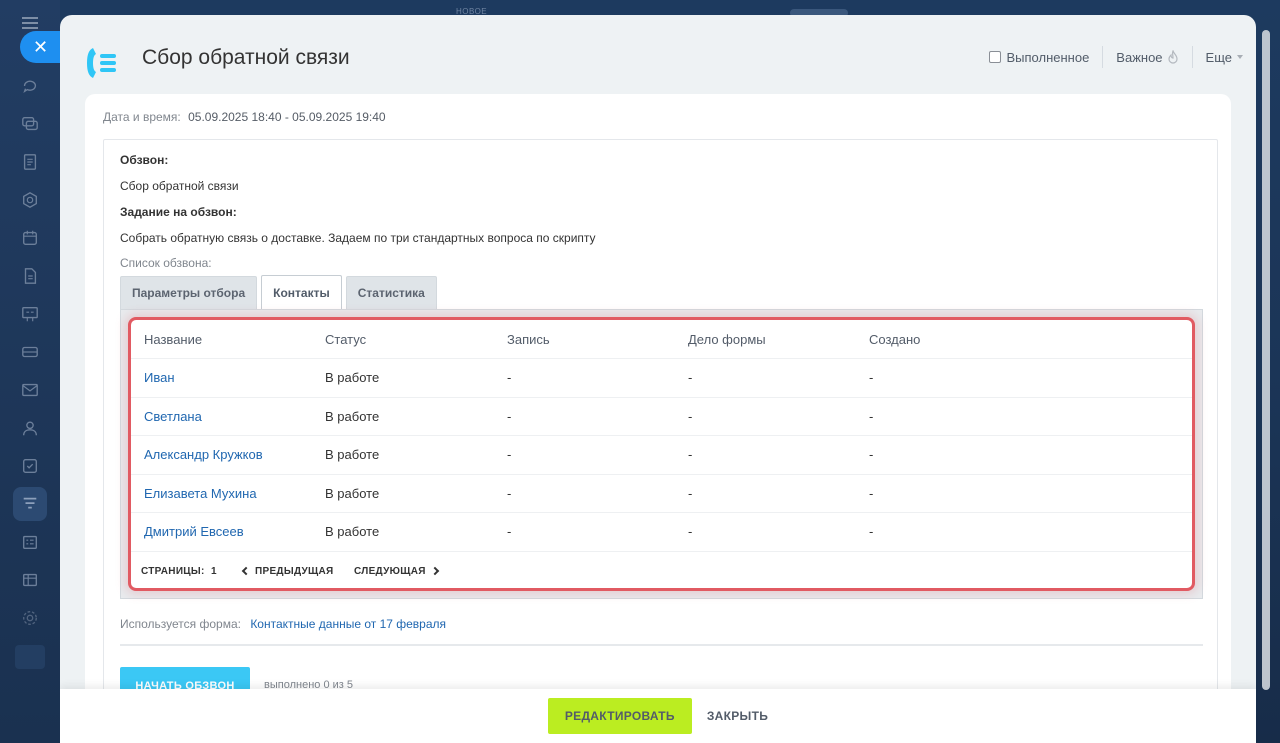 This screenshot has height=743, width=1280. Describe the element at coordinates (661, 571) in the screenshot. I see `pagination: СТРАНИЦЫ: 1 ПРЕДЫДУЩАЯ СЛЕДУЮЩАЯ` at that location.